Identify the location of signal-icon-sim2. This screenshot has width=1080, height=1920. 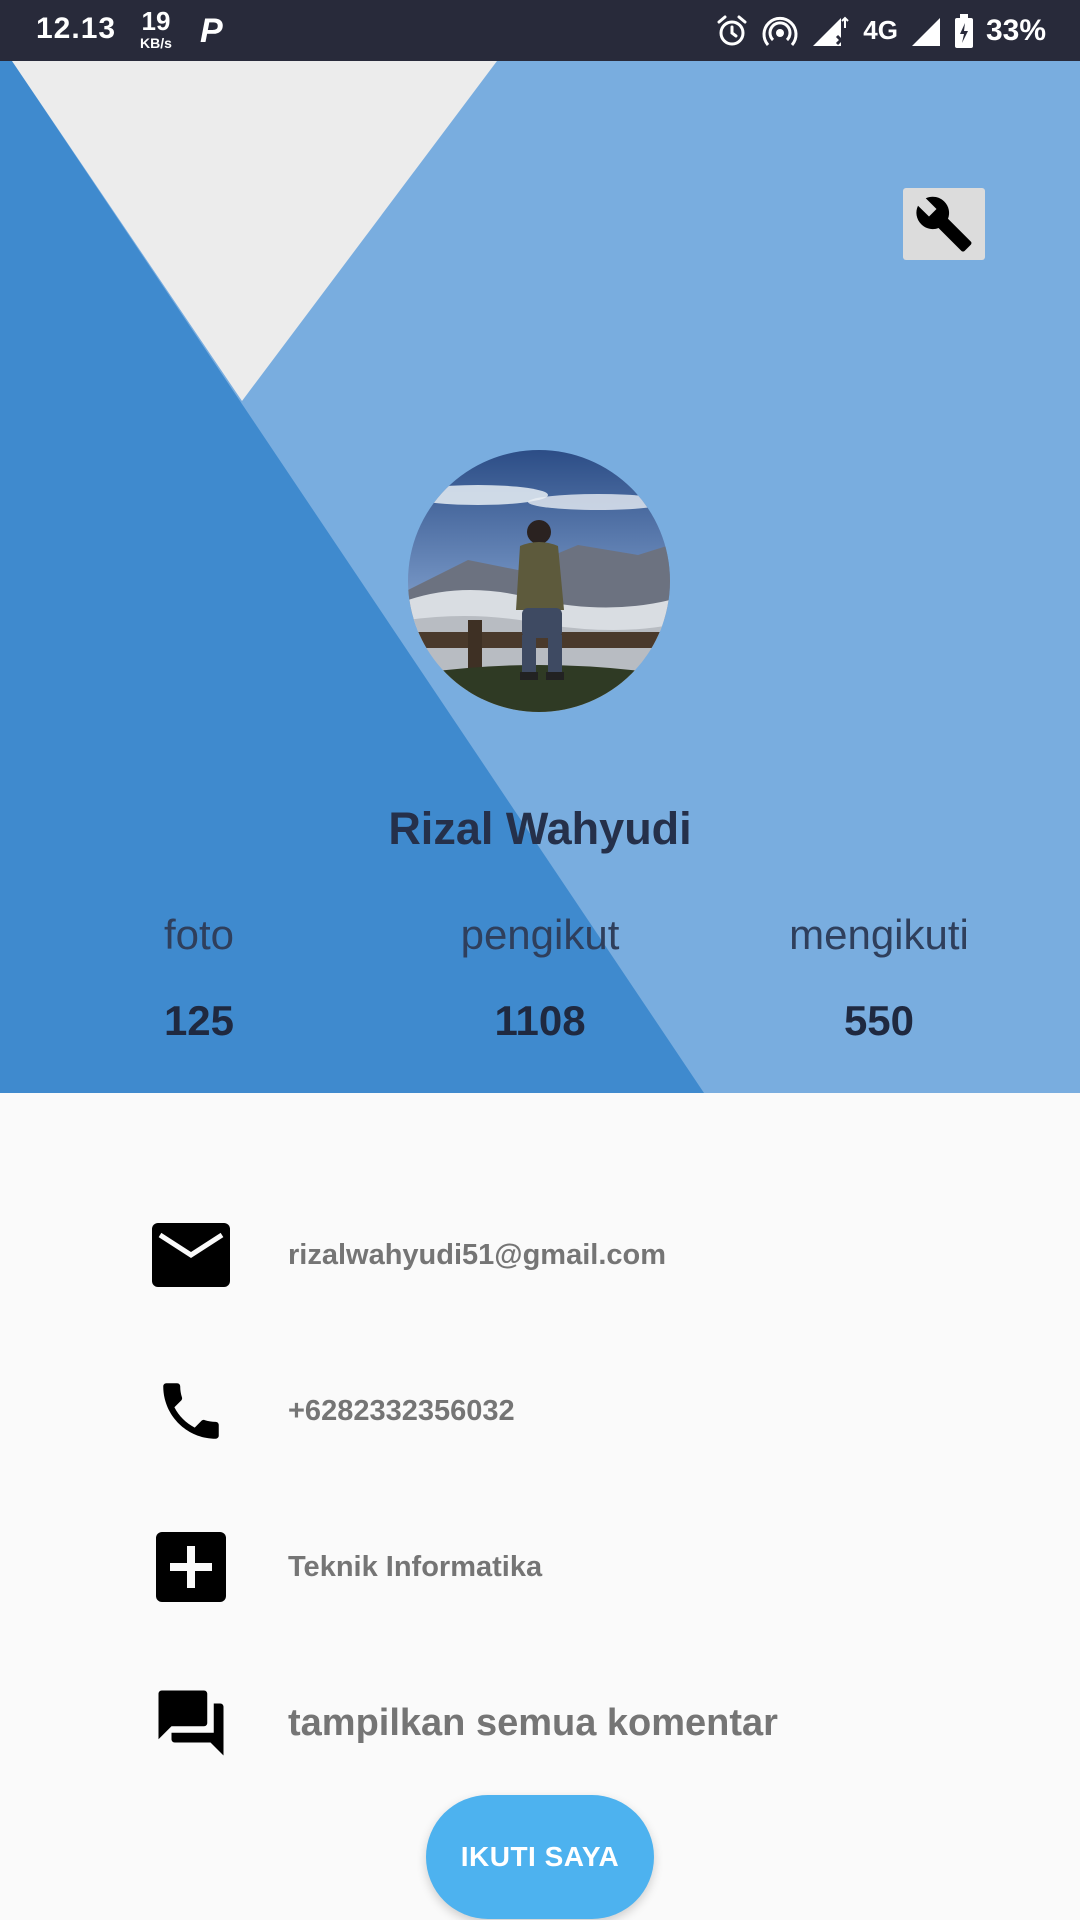
(925, 31).